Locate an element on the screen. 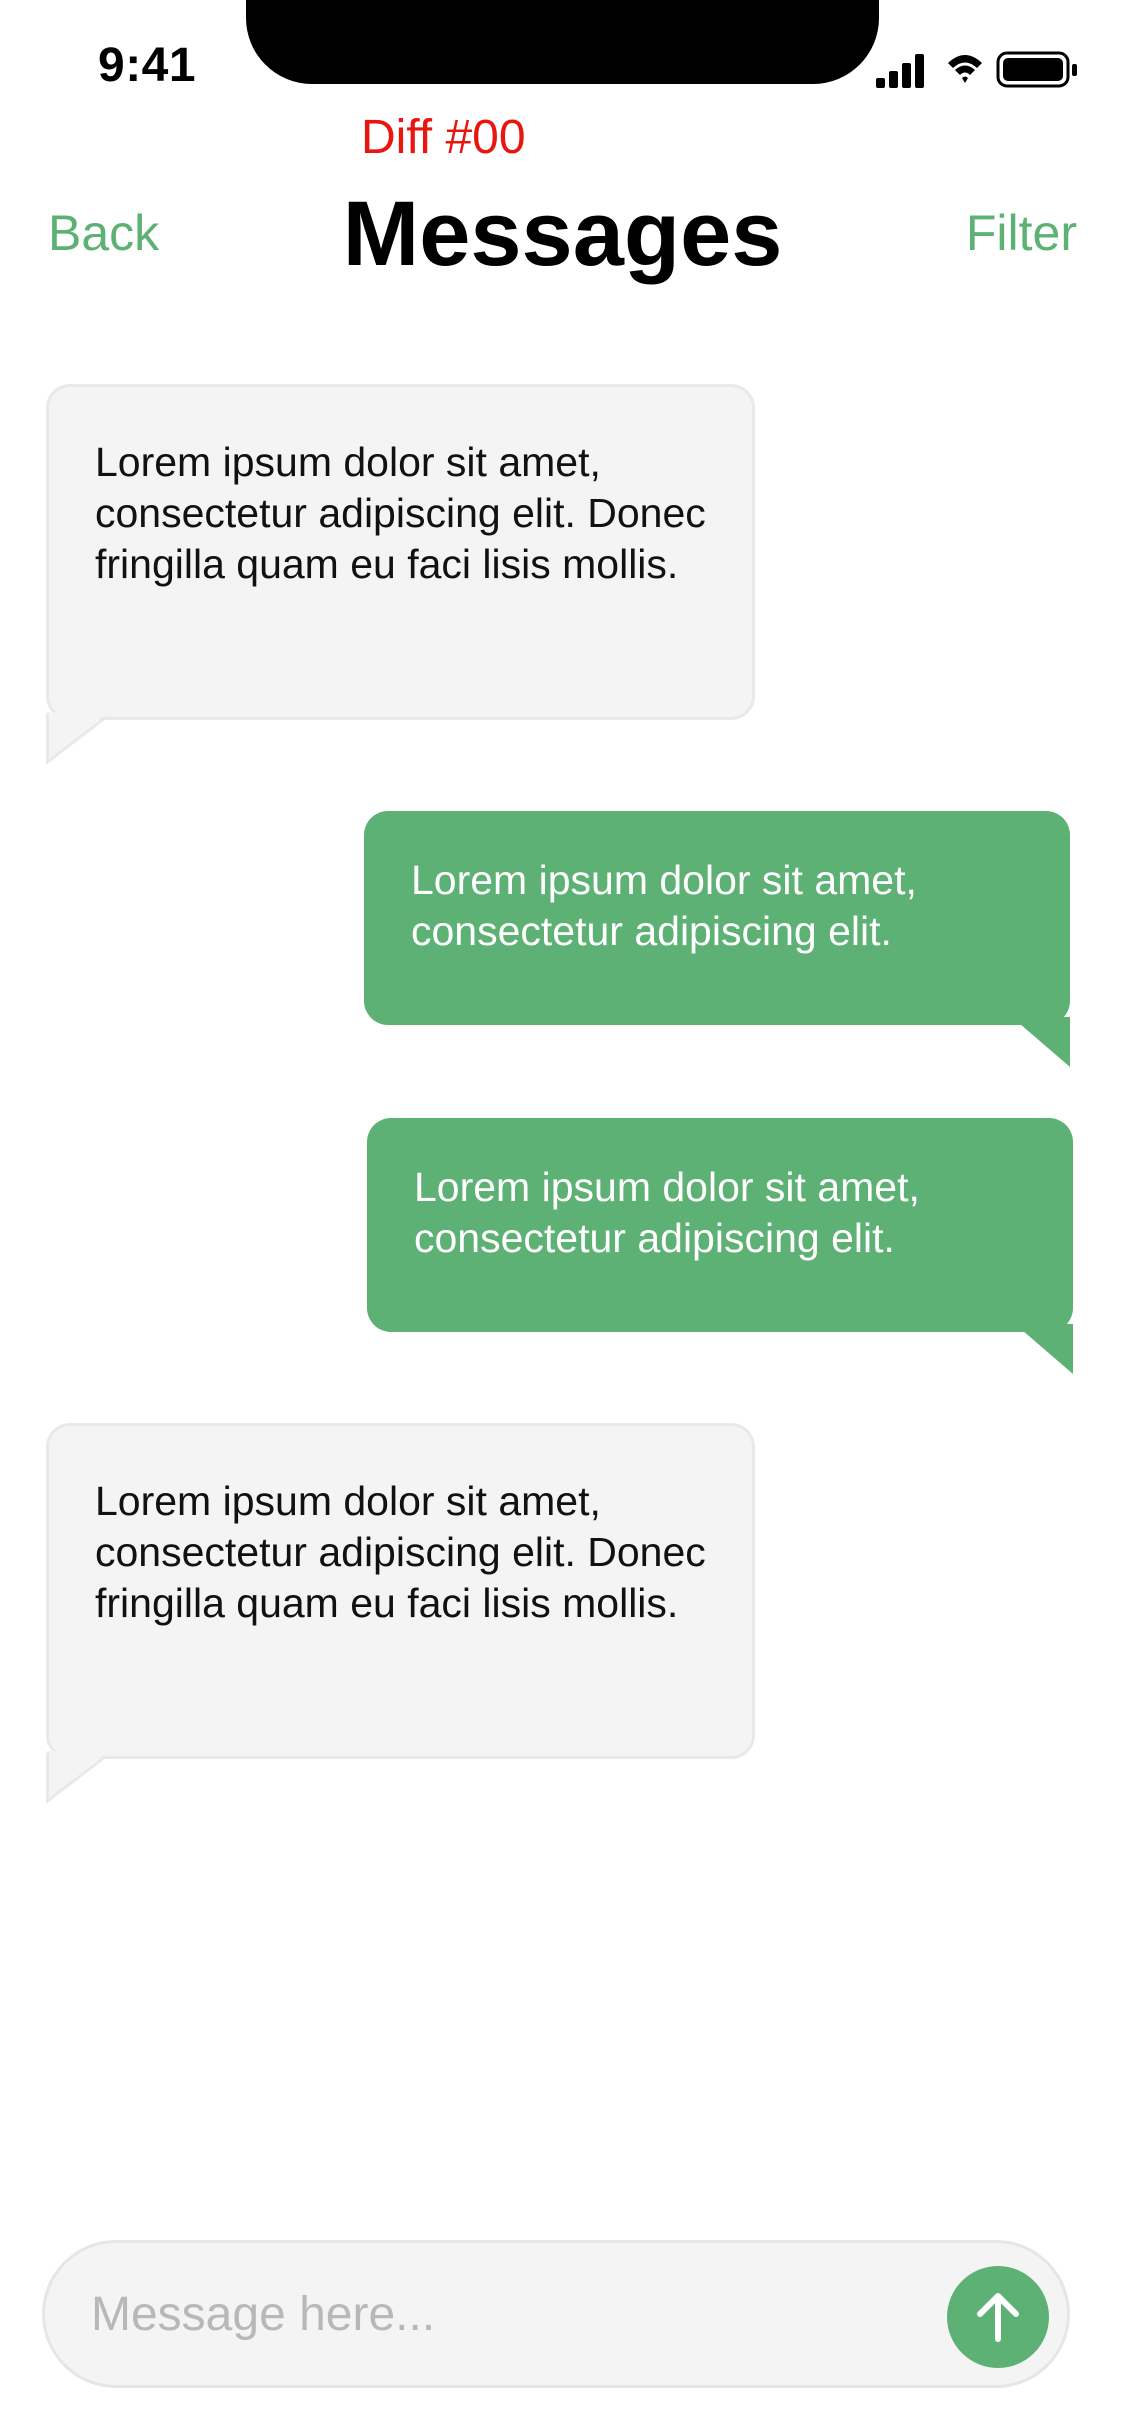 The height and width of the screenshot is (2436, 1125). send-button is located at coordinates (998, 2317).